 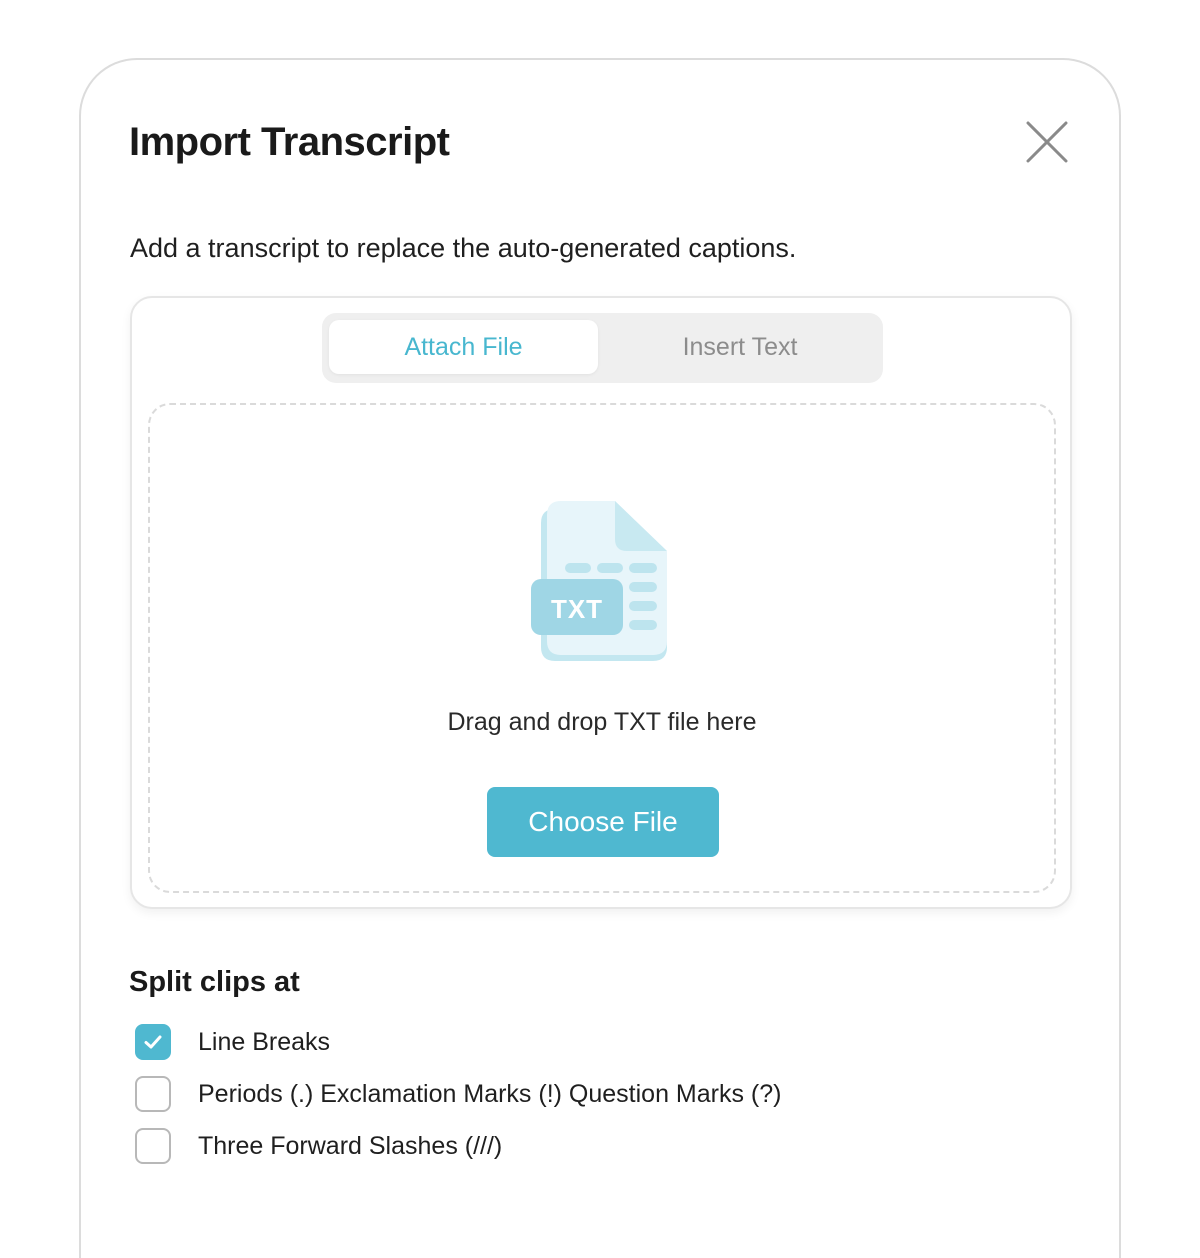 I want to click on check-icon, so click(x=153, y=1042).